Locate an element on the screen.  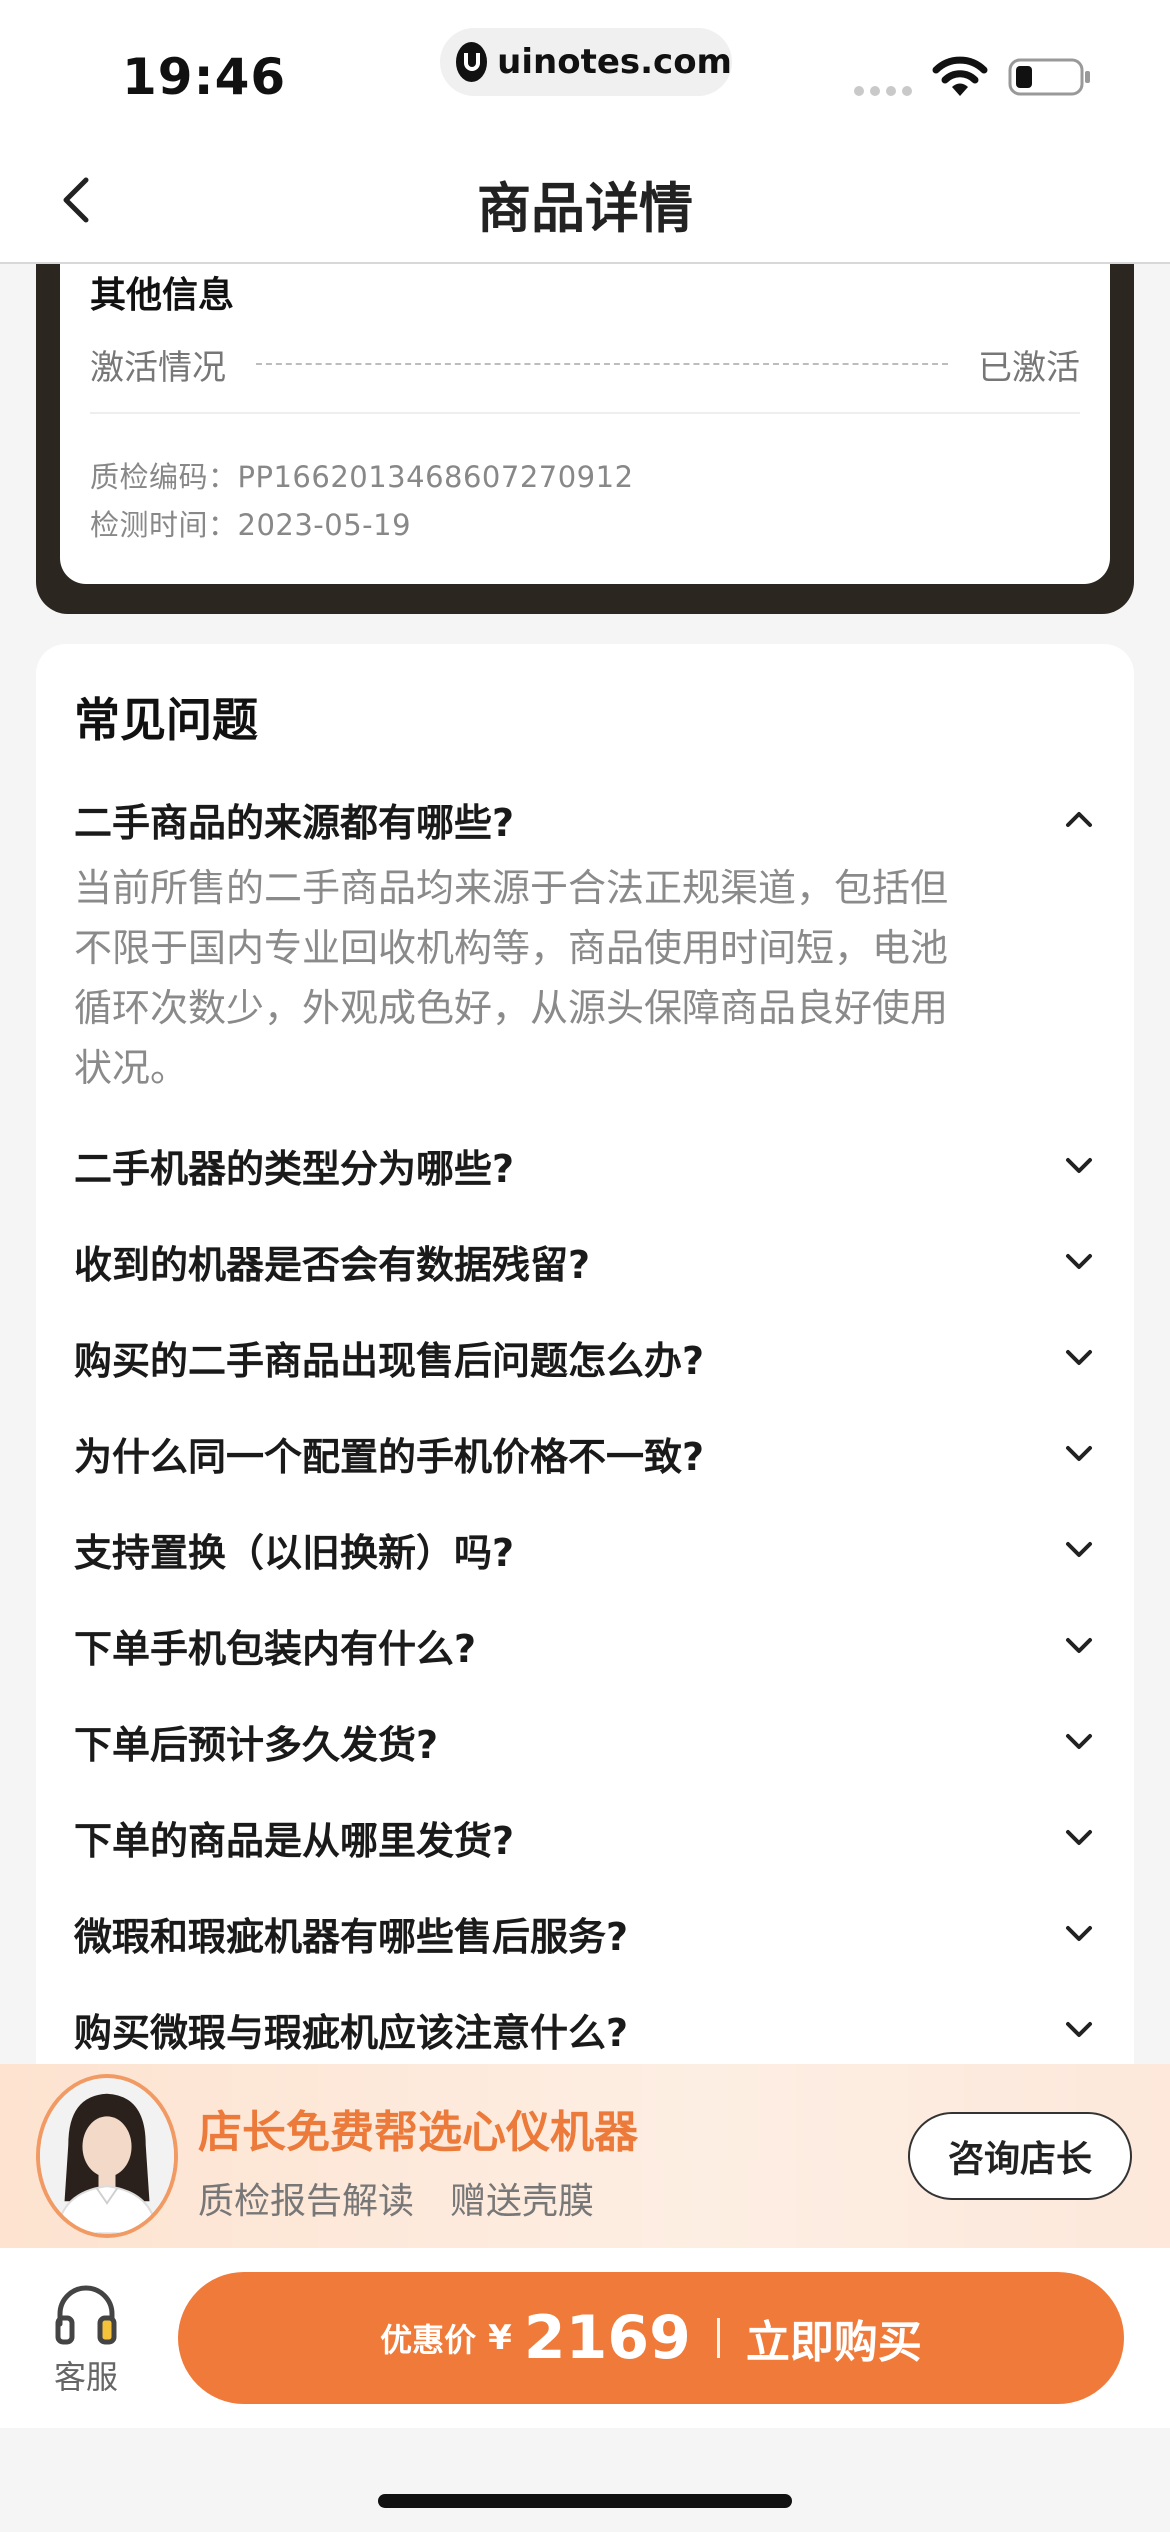
bottom-action-bar: 客服 优惠价 ¥ 2169 立即购买 is located at coordinates (585, 2338).